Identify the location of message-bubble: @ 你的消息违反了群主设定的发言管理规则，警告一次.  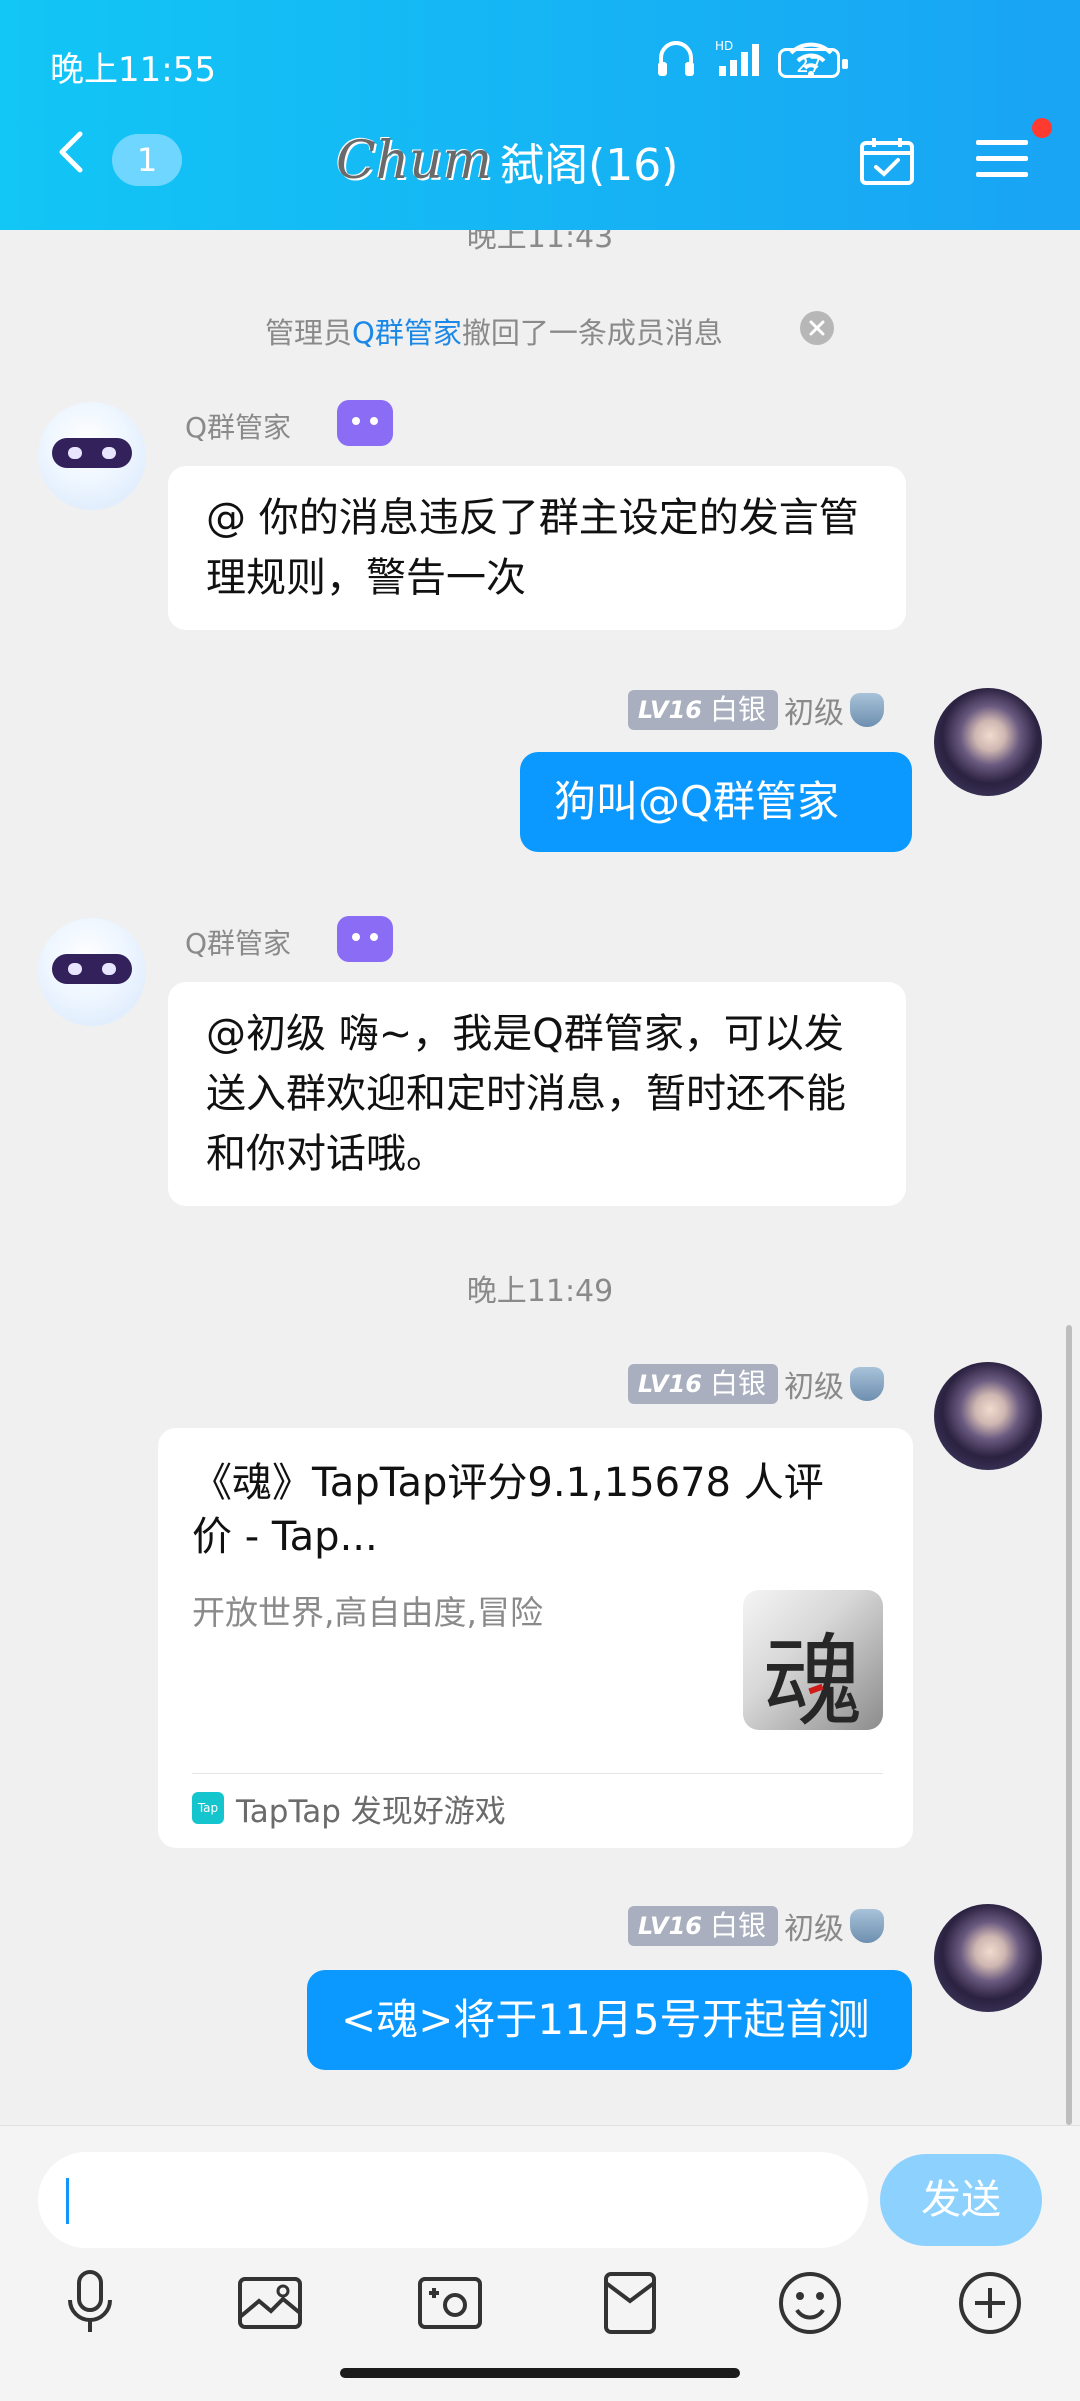
(537, 548).